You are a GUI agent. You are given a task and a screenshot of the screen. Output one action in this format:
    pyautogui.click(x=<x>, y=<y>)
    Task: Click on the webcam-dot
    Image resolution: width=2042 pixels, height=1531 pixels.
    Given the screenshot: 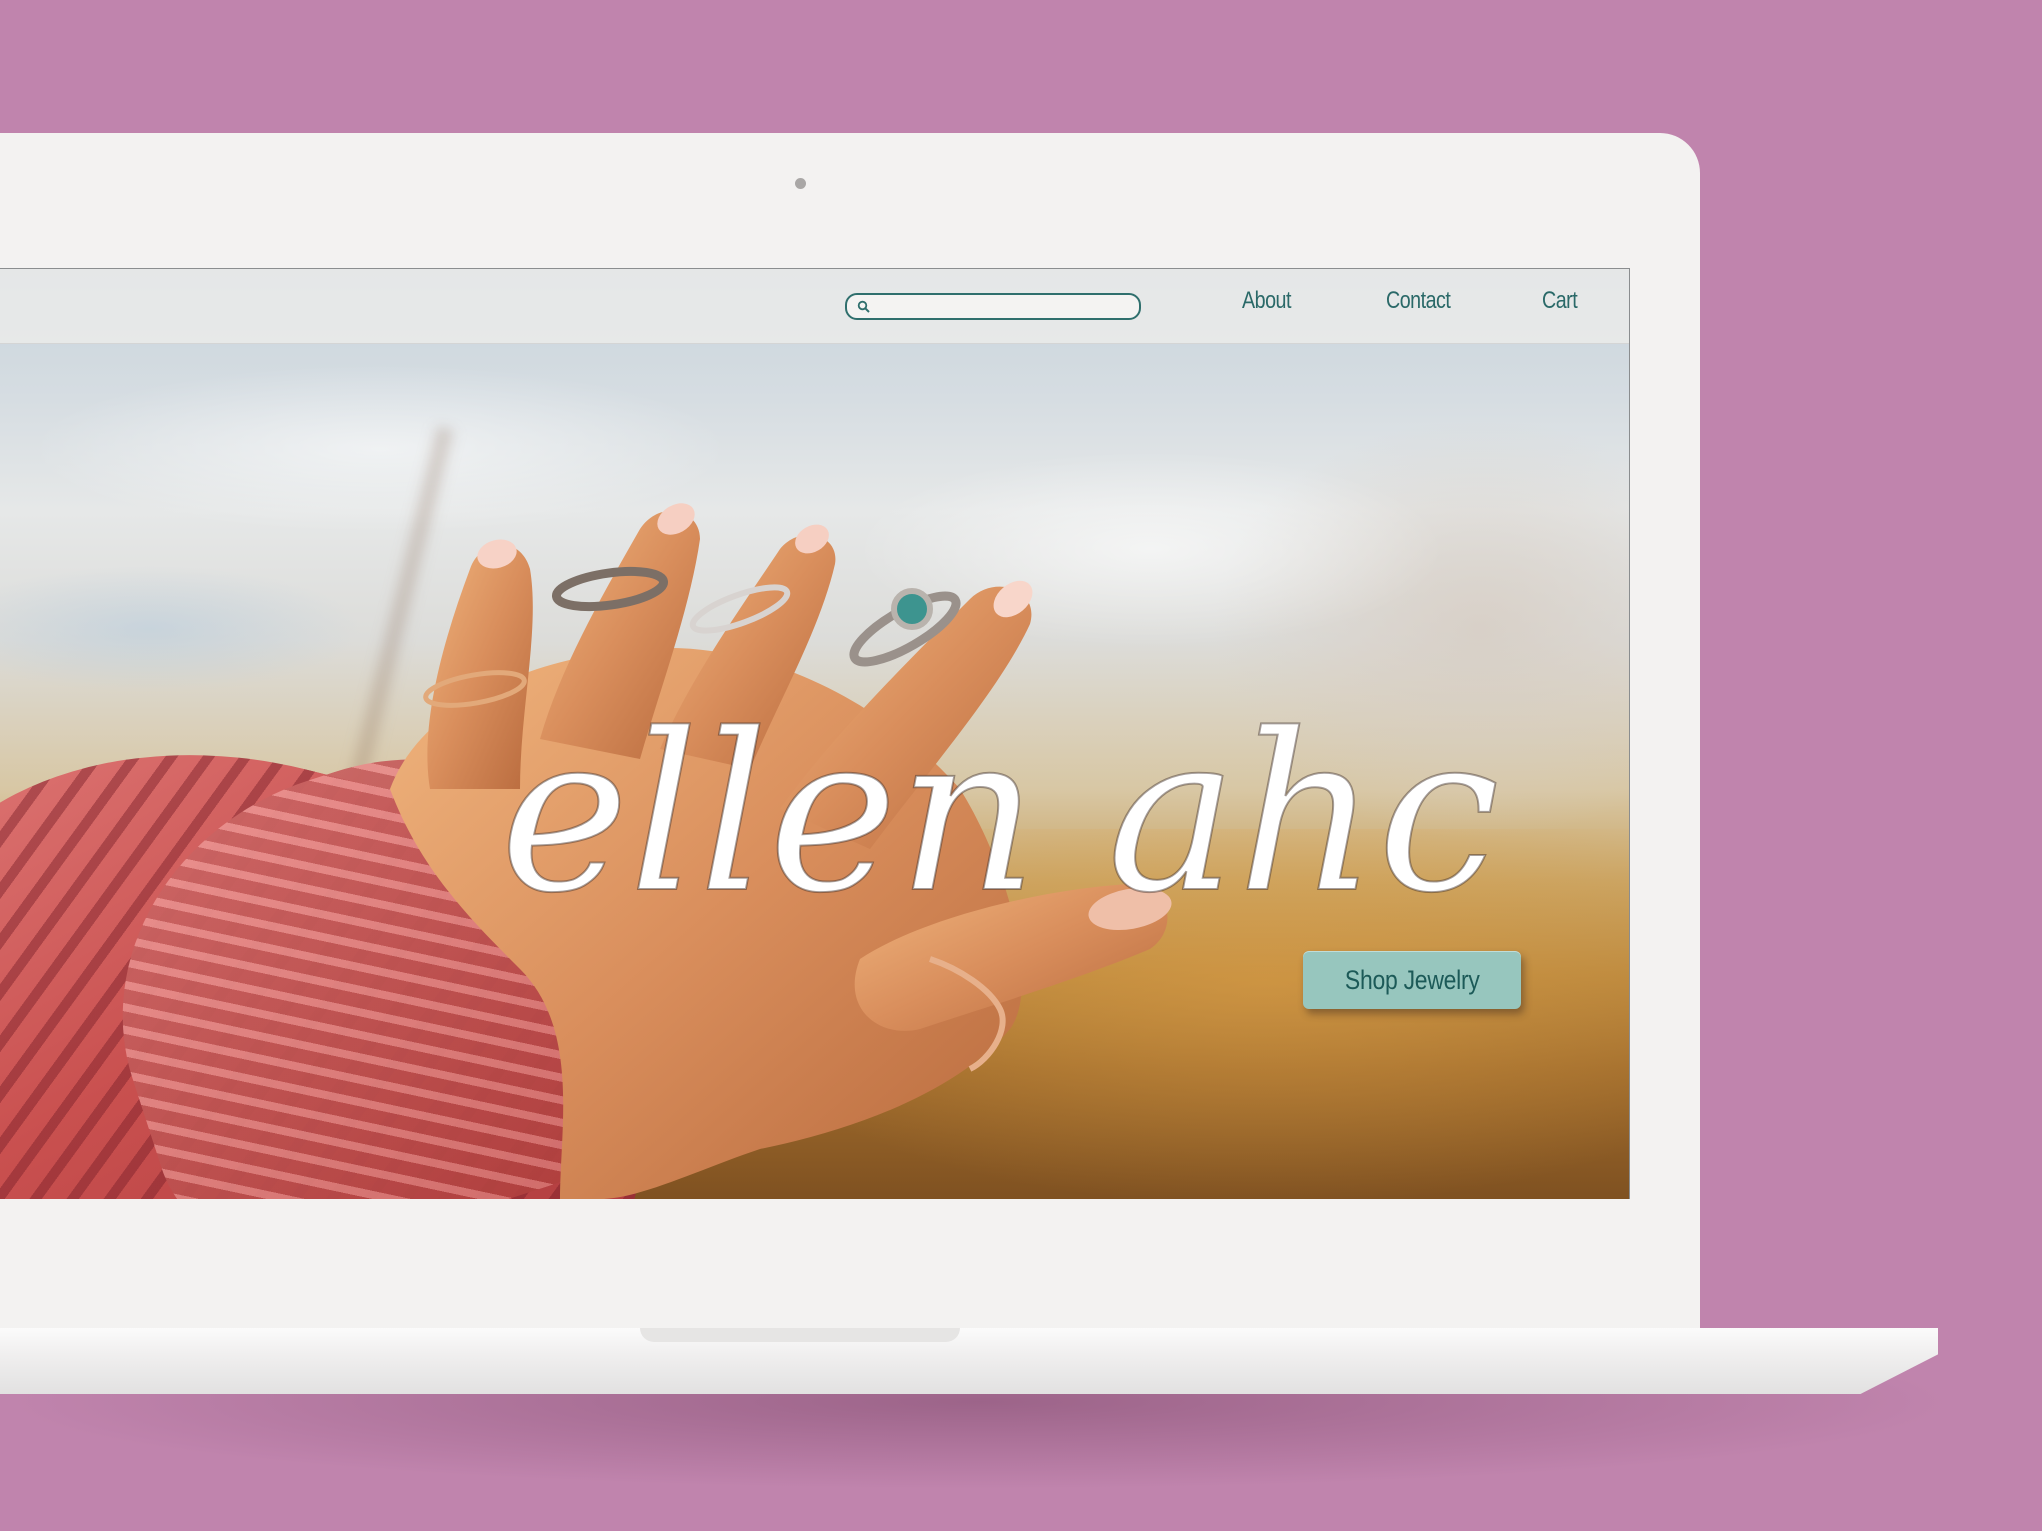 What is the action you would take?
    pyautogui.click(x=800, y=183)
    